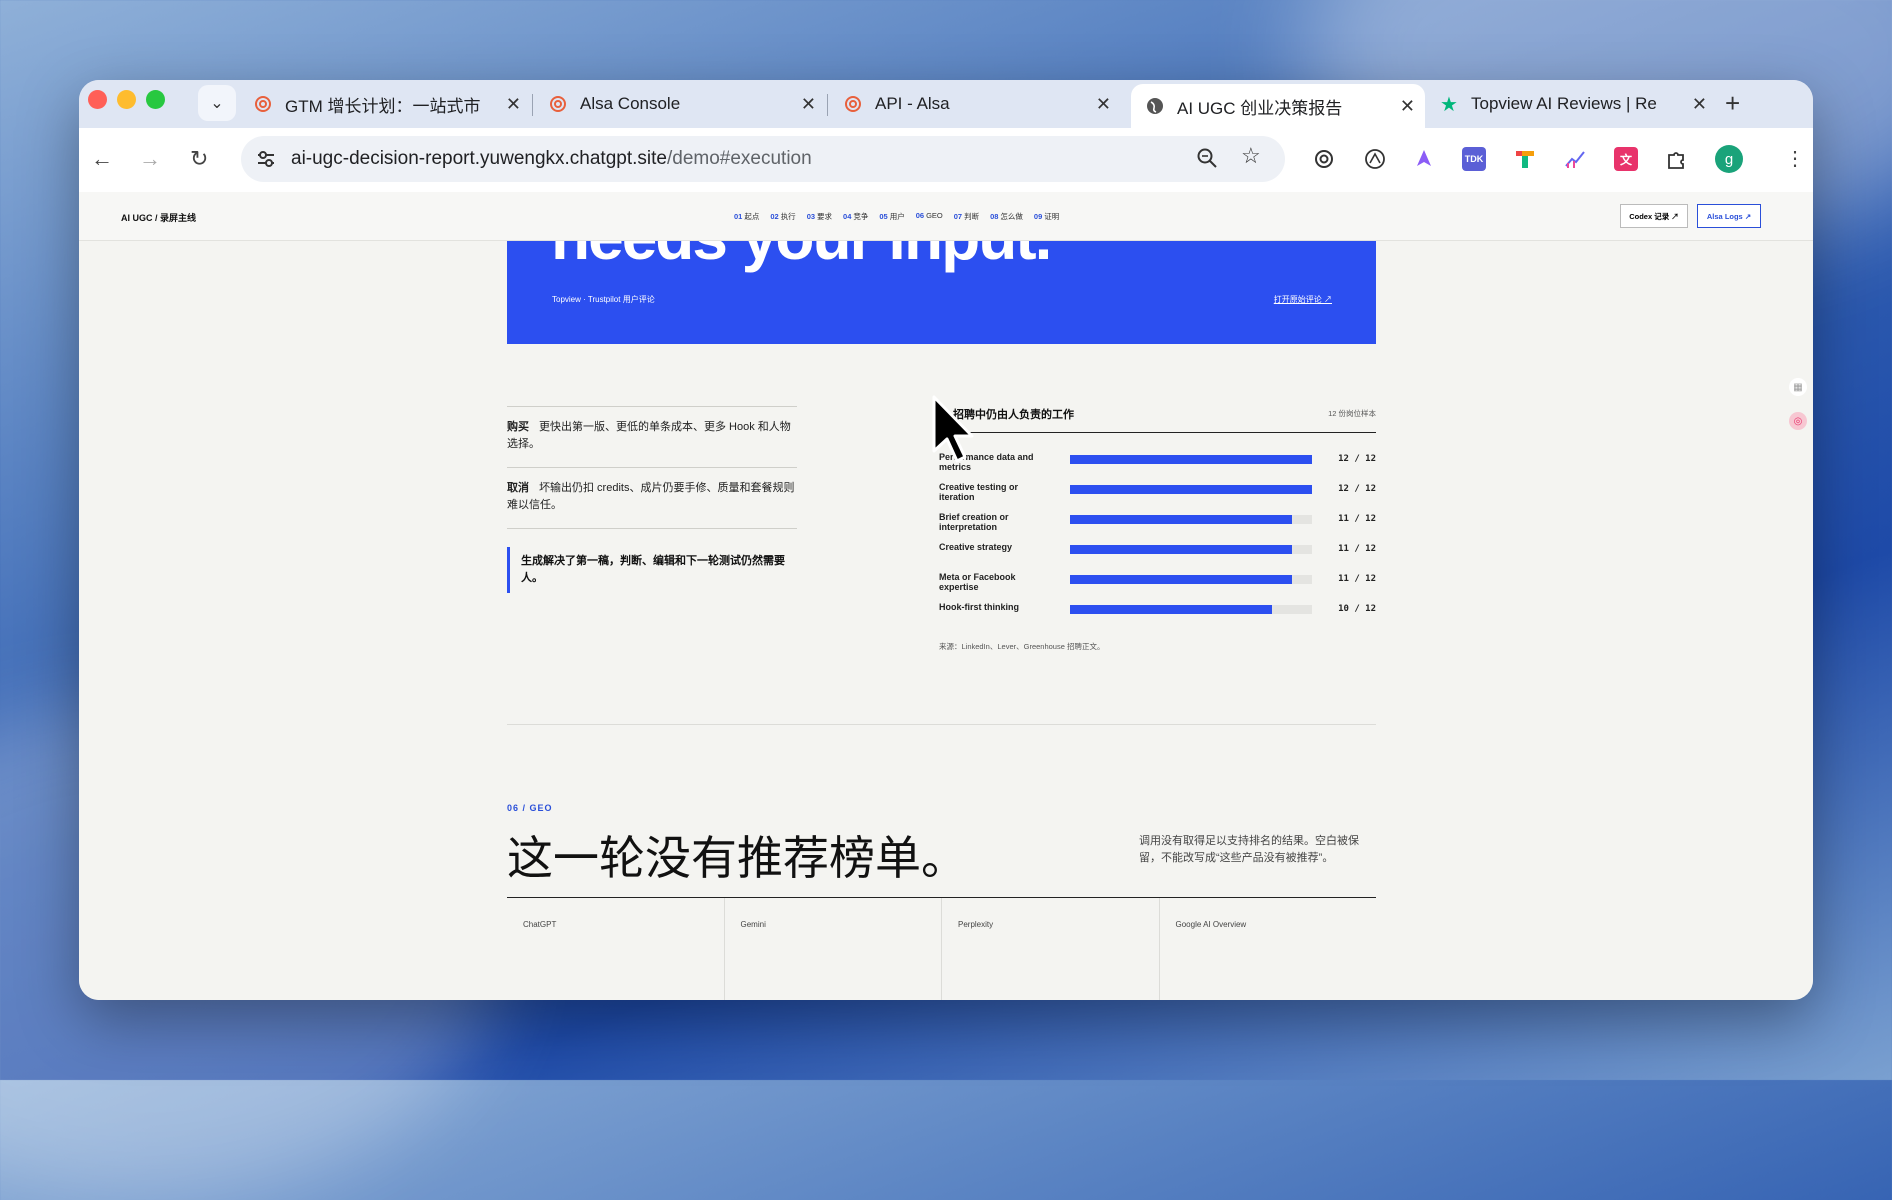 Image resolution: width=1892 pixels, height=1200 pixels. I want to click on maximize-window-button, so click(155, 99).